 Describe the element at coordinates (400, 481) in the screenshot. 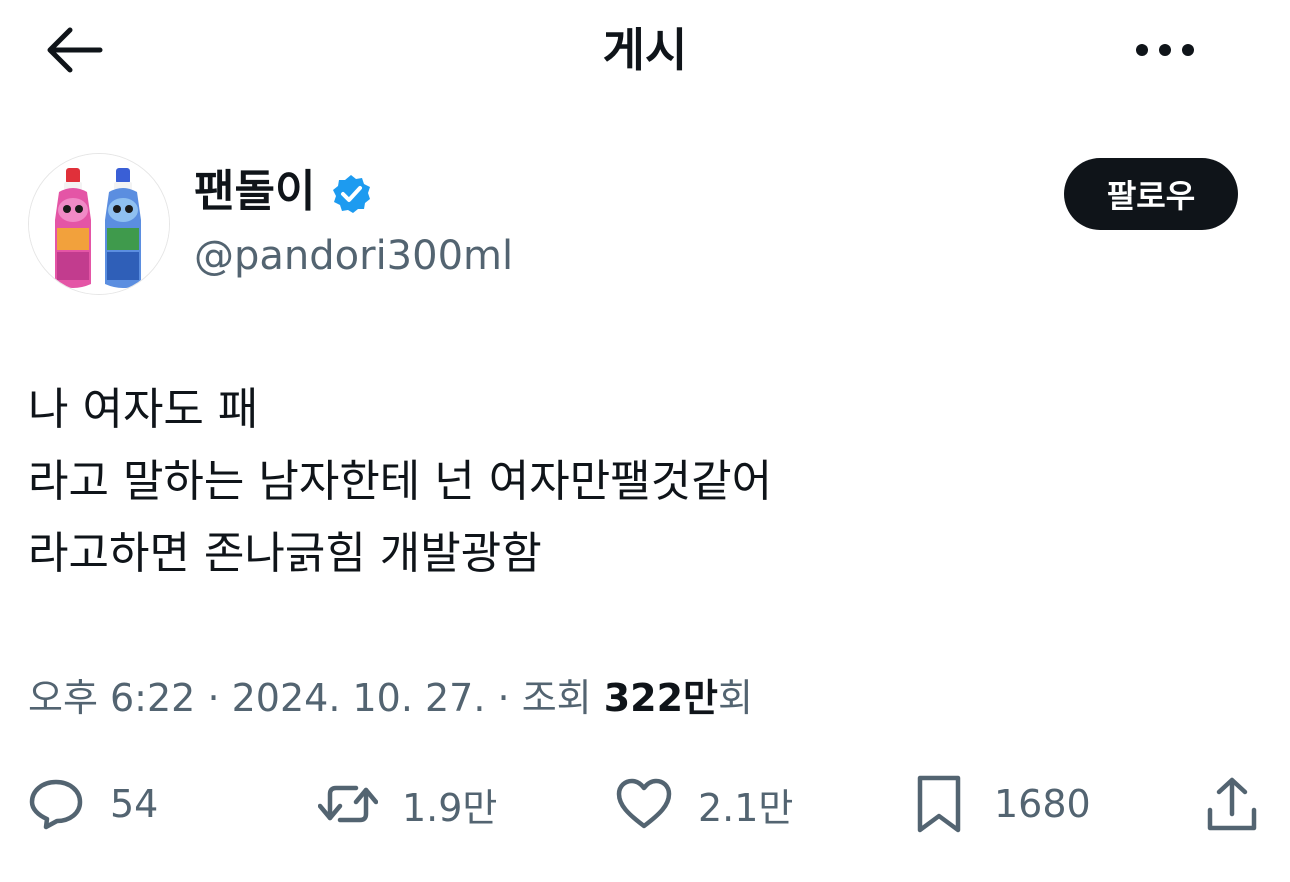

I see `tweet-text-line-2: 라고 말하는 남자한테 넌 여자만팰것같어` at that location.